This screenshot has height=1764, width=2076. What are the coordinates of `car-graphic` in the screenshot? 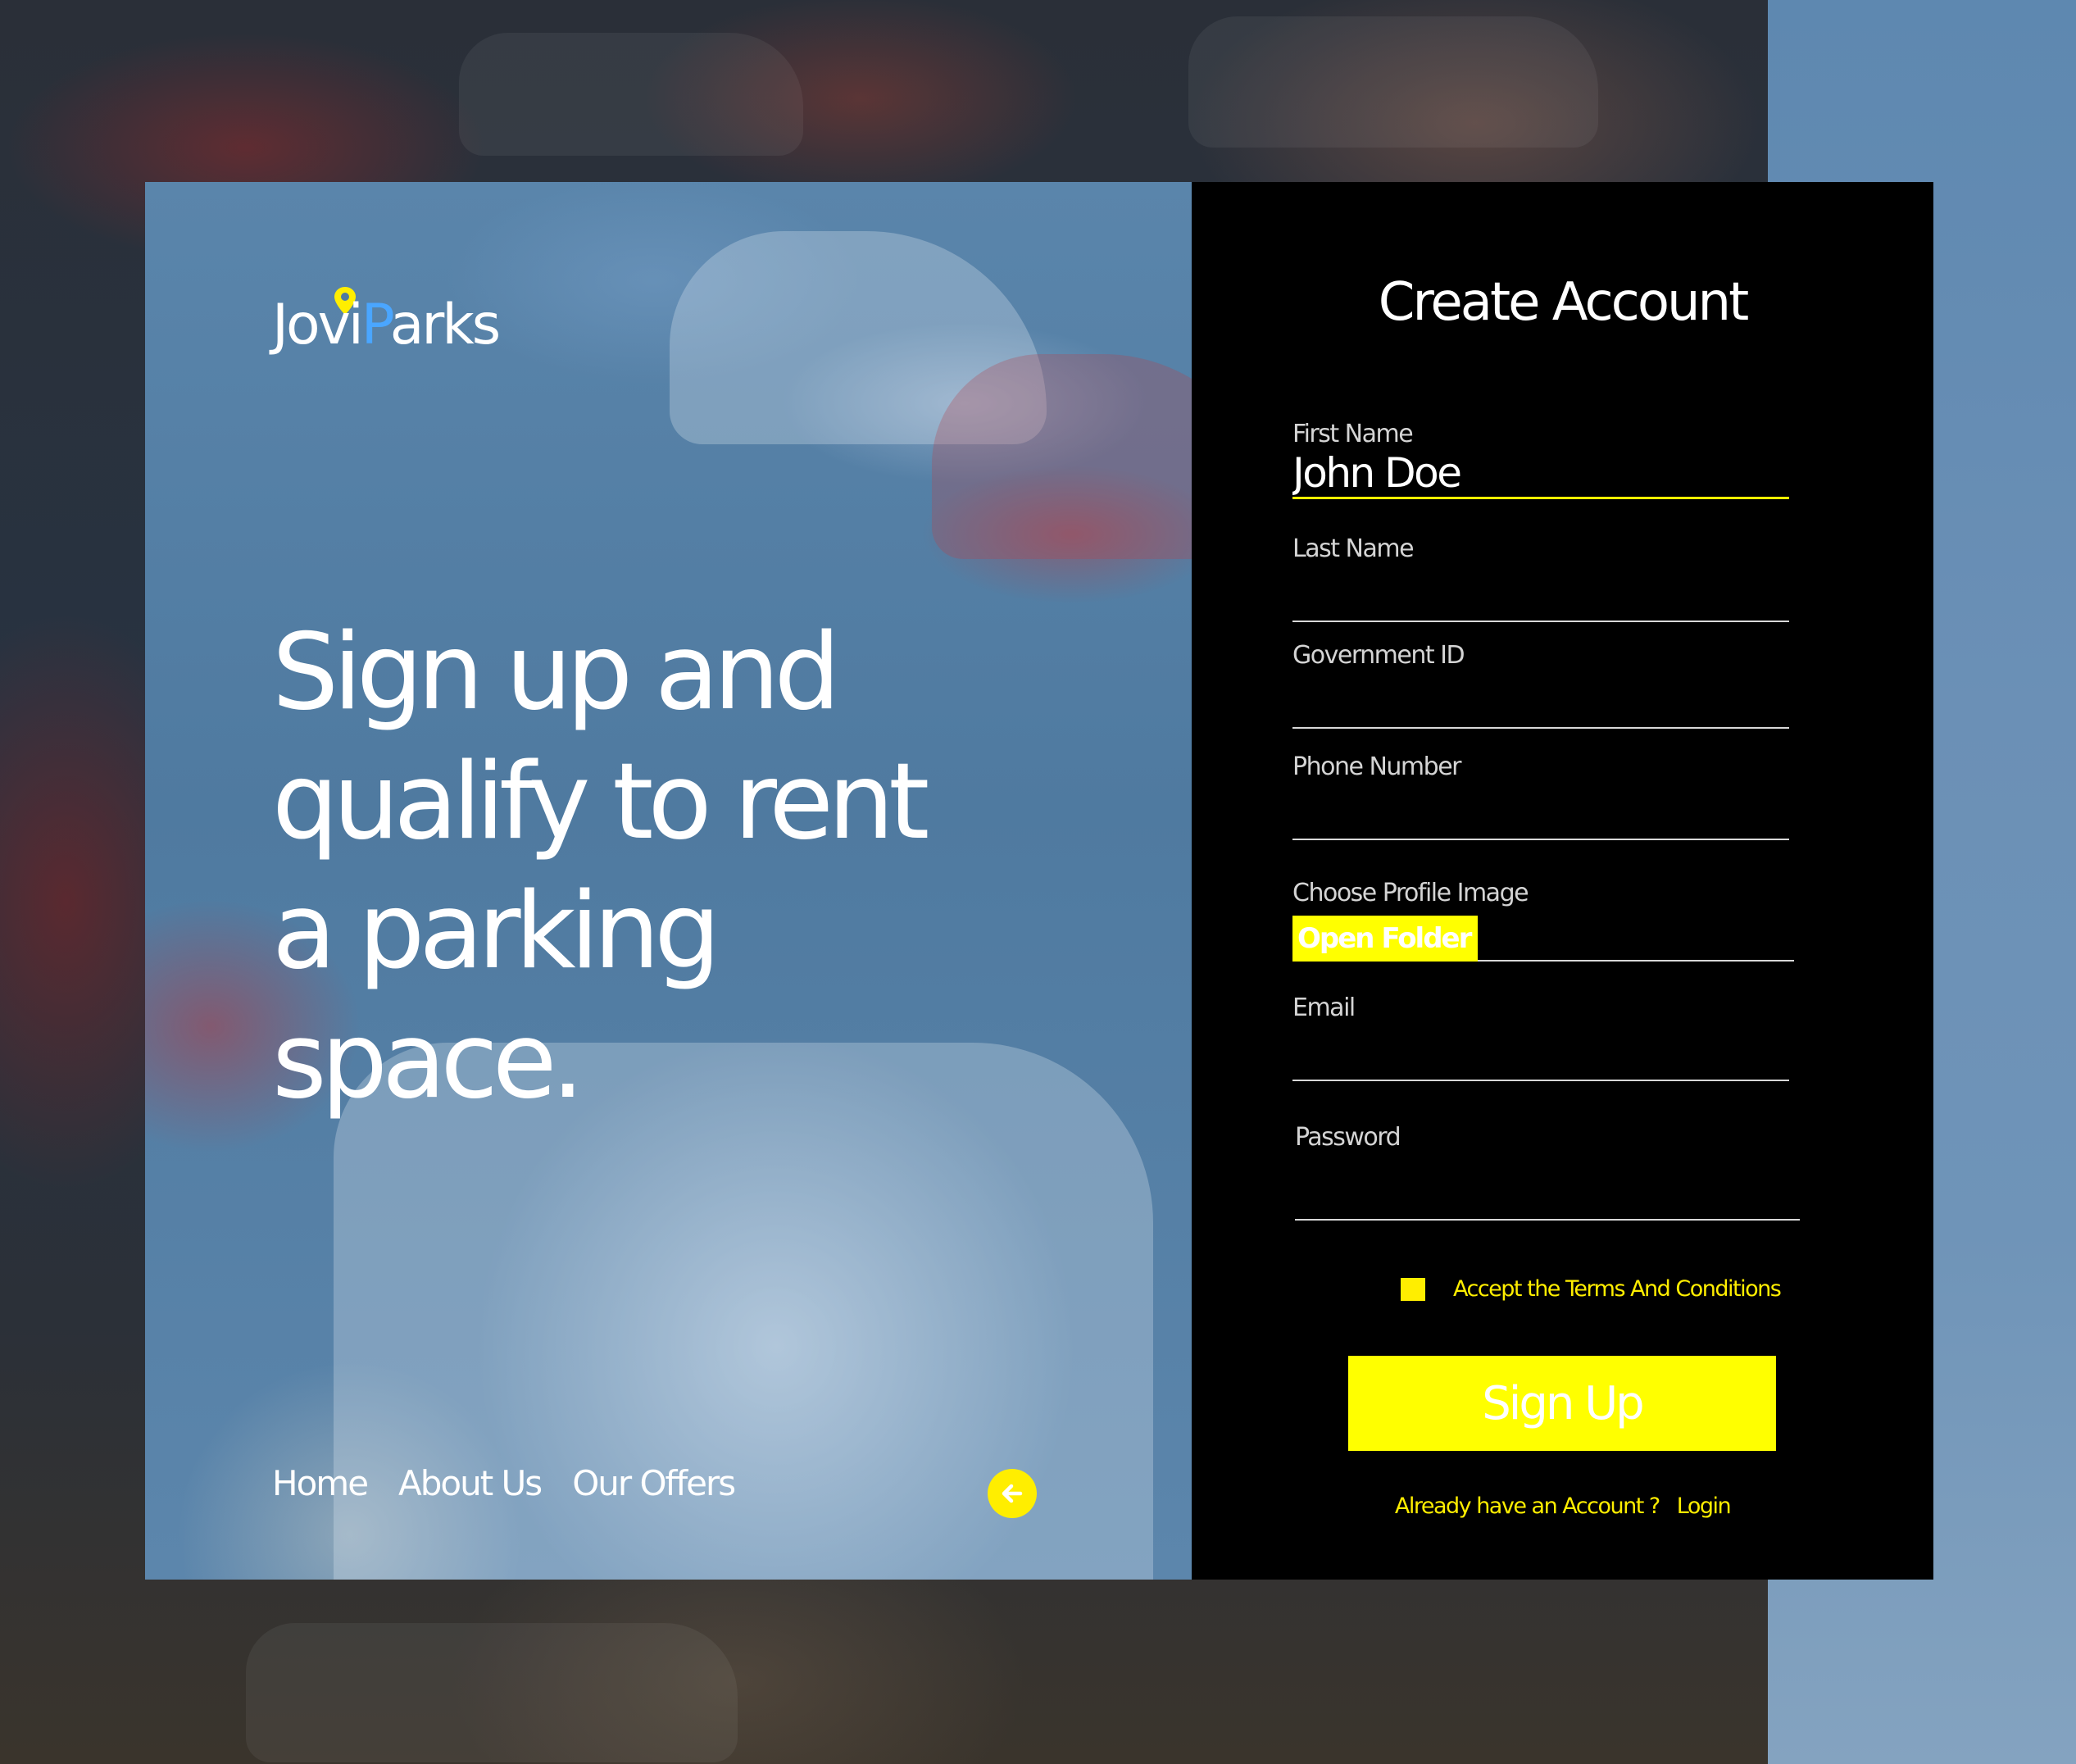 It's located at (1062, 457).